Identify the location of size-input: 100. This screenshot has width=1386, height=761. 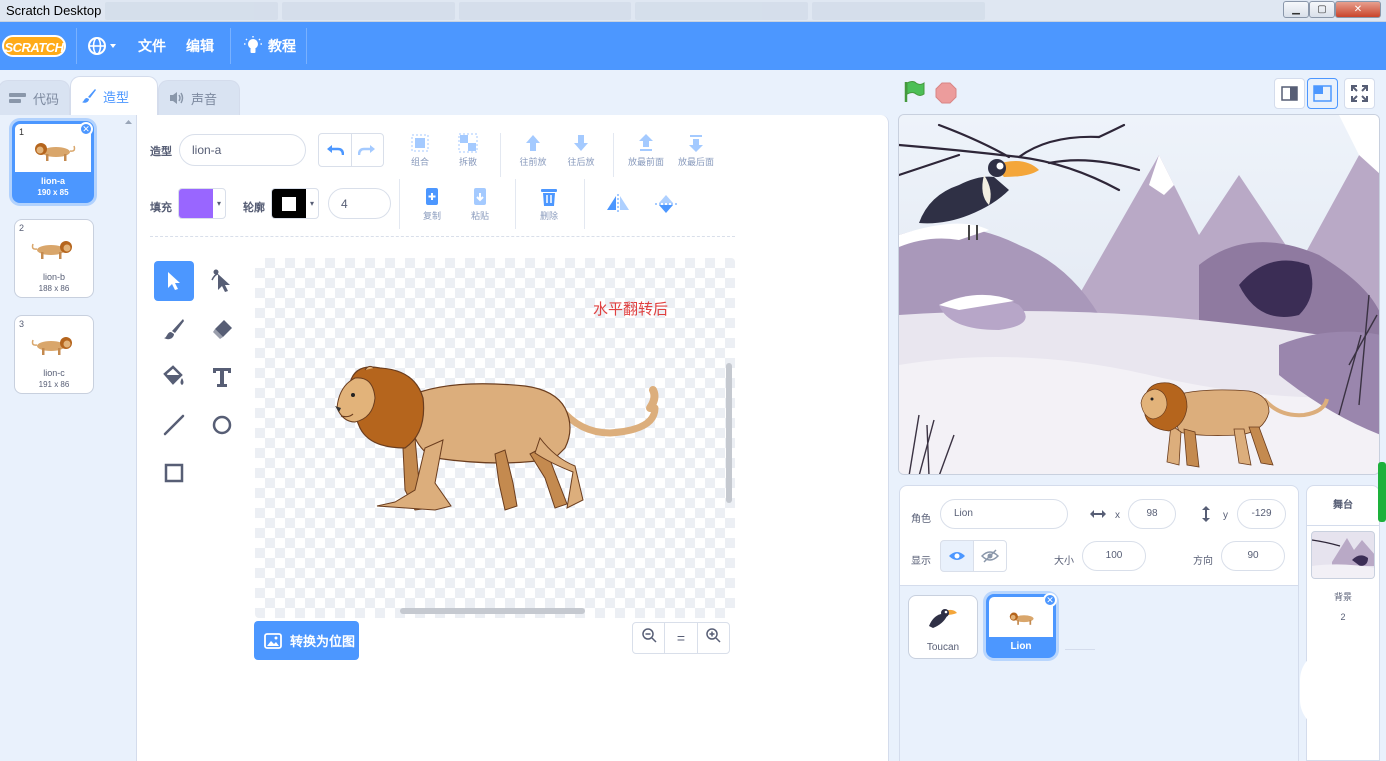
(1114, 556).